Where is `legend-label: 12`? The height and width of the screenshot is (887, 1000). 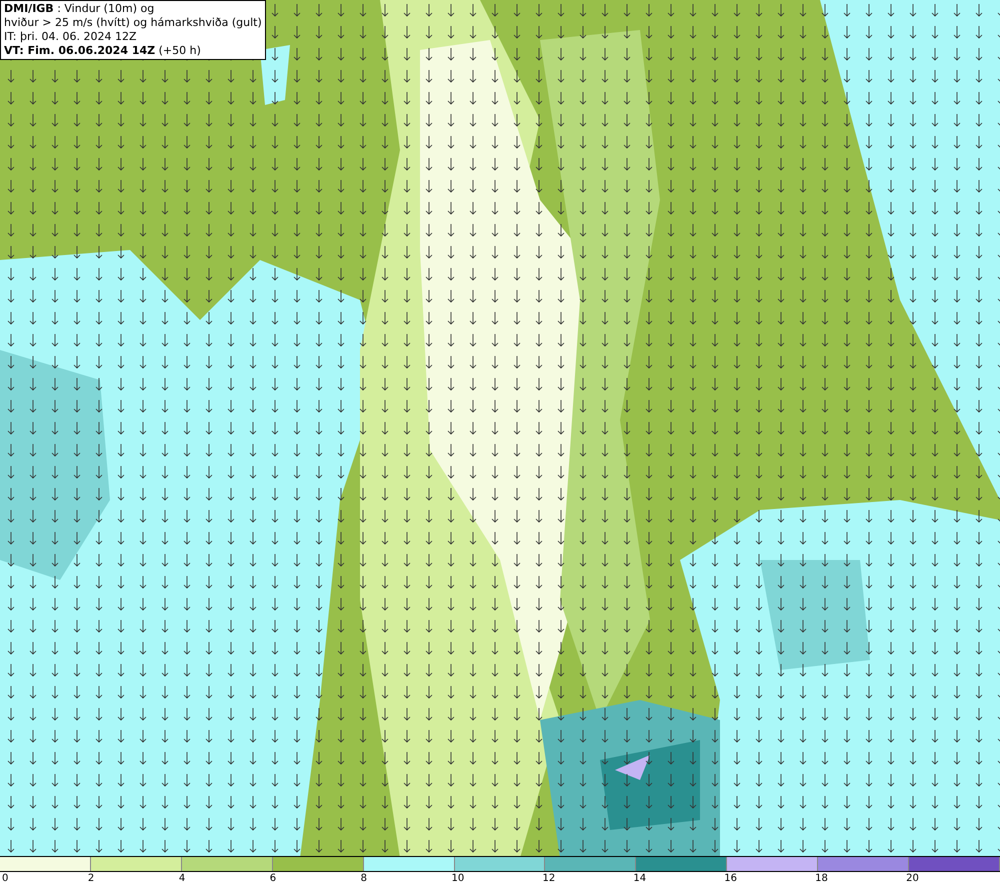
legend-label: 12 is located at coordinates (549, 879).